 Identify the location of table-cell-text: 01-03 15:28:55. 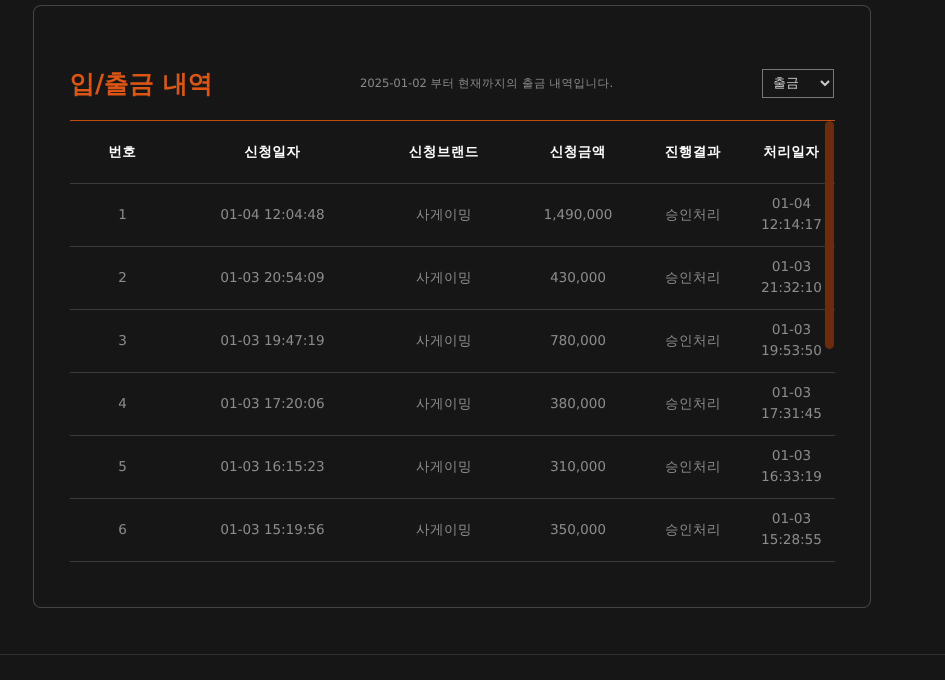
(791, 530).